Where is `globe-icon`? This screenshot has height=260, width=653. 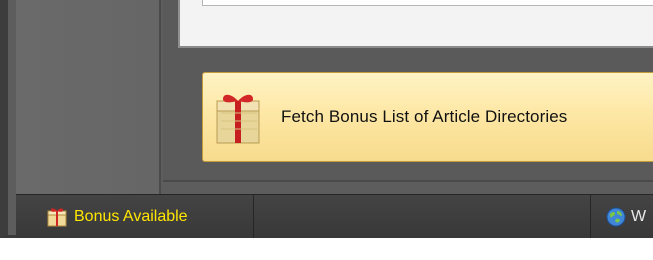 globe-icon is located at coordinates (616, 216).